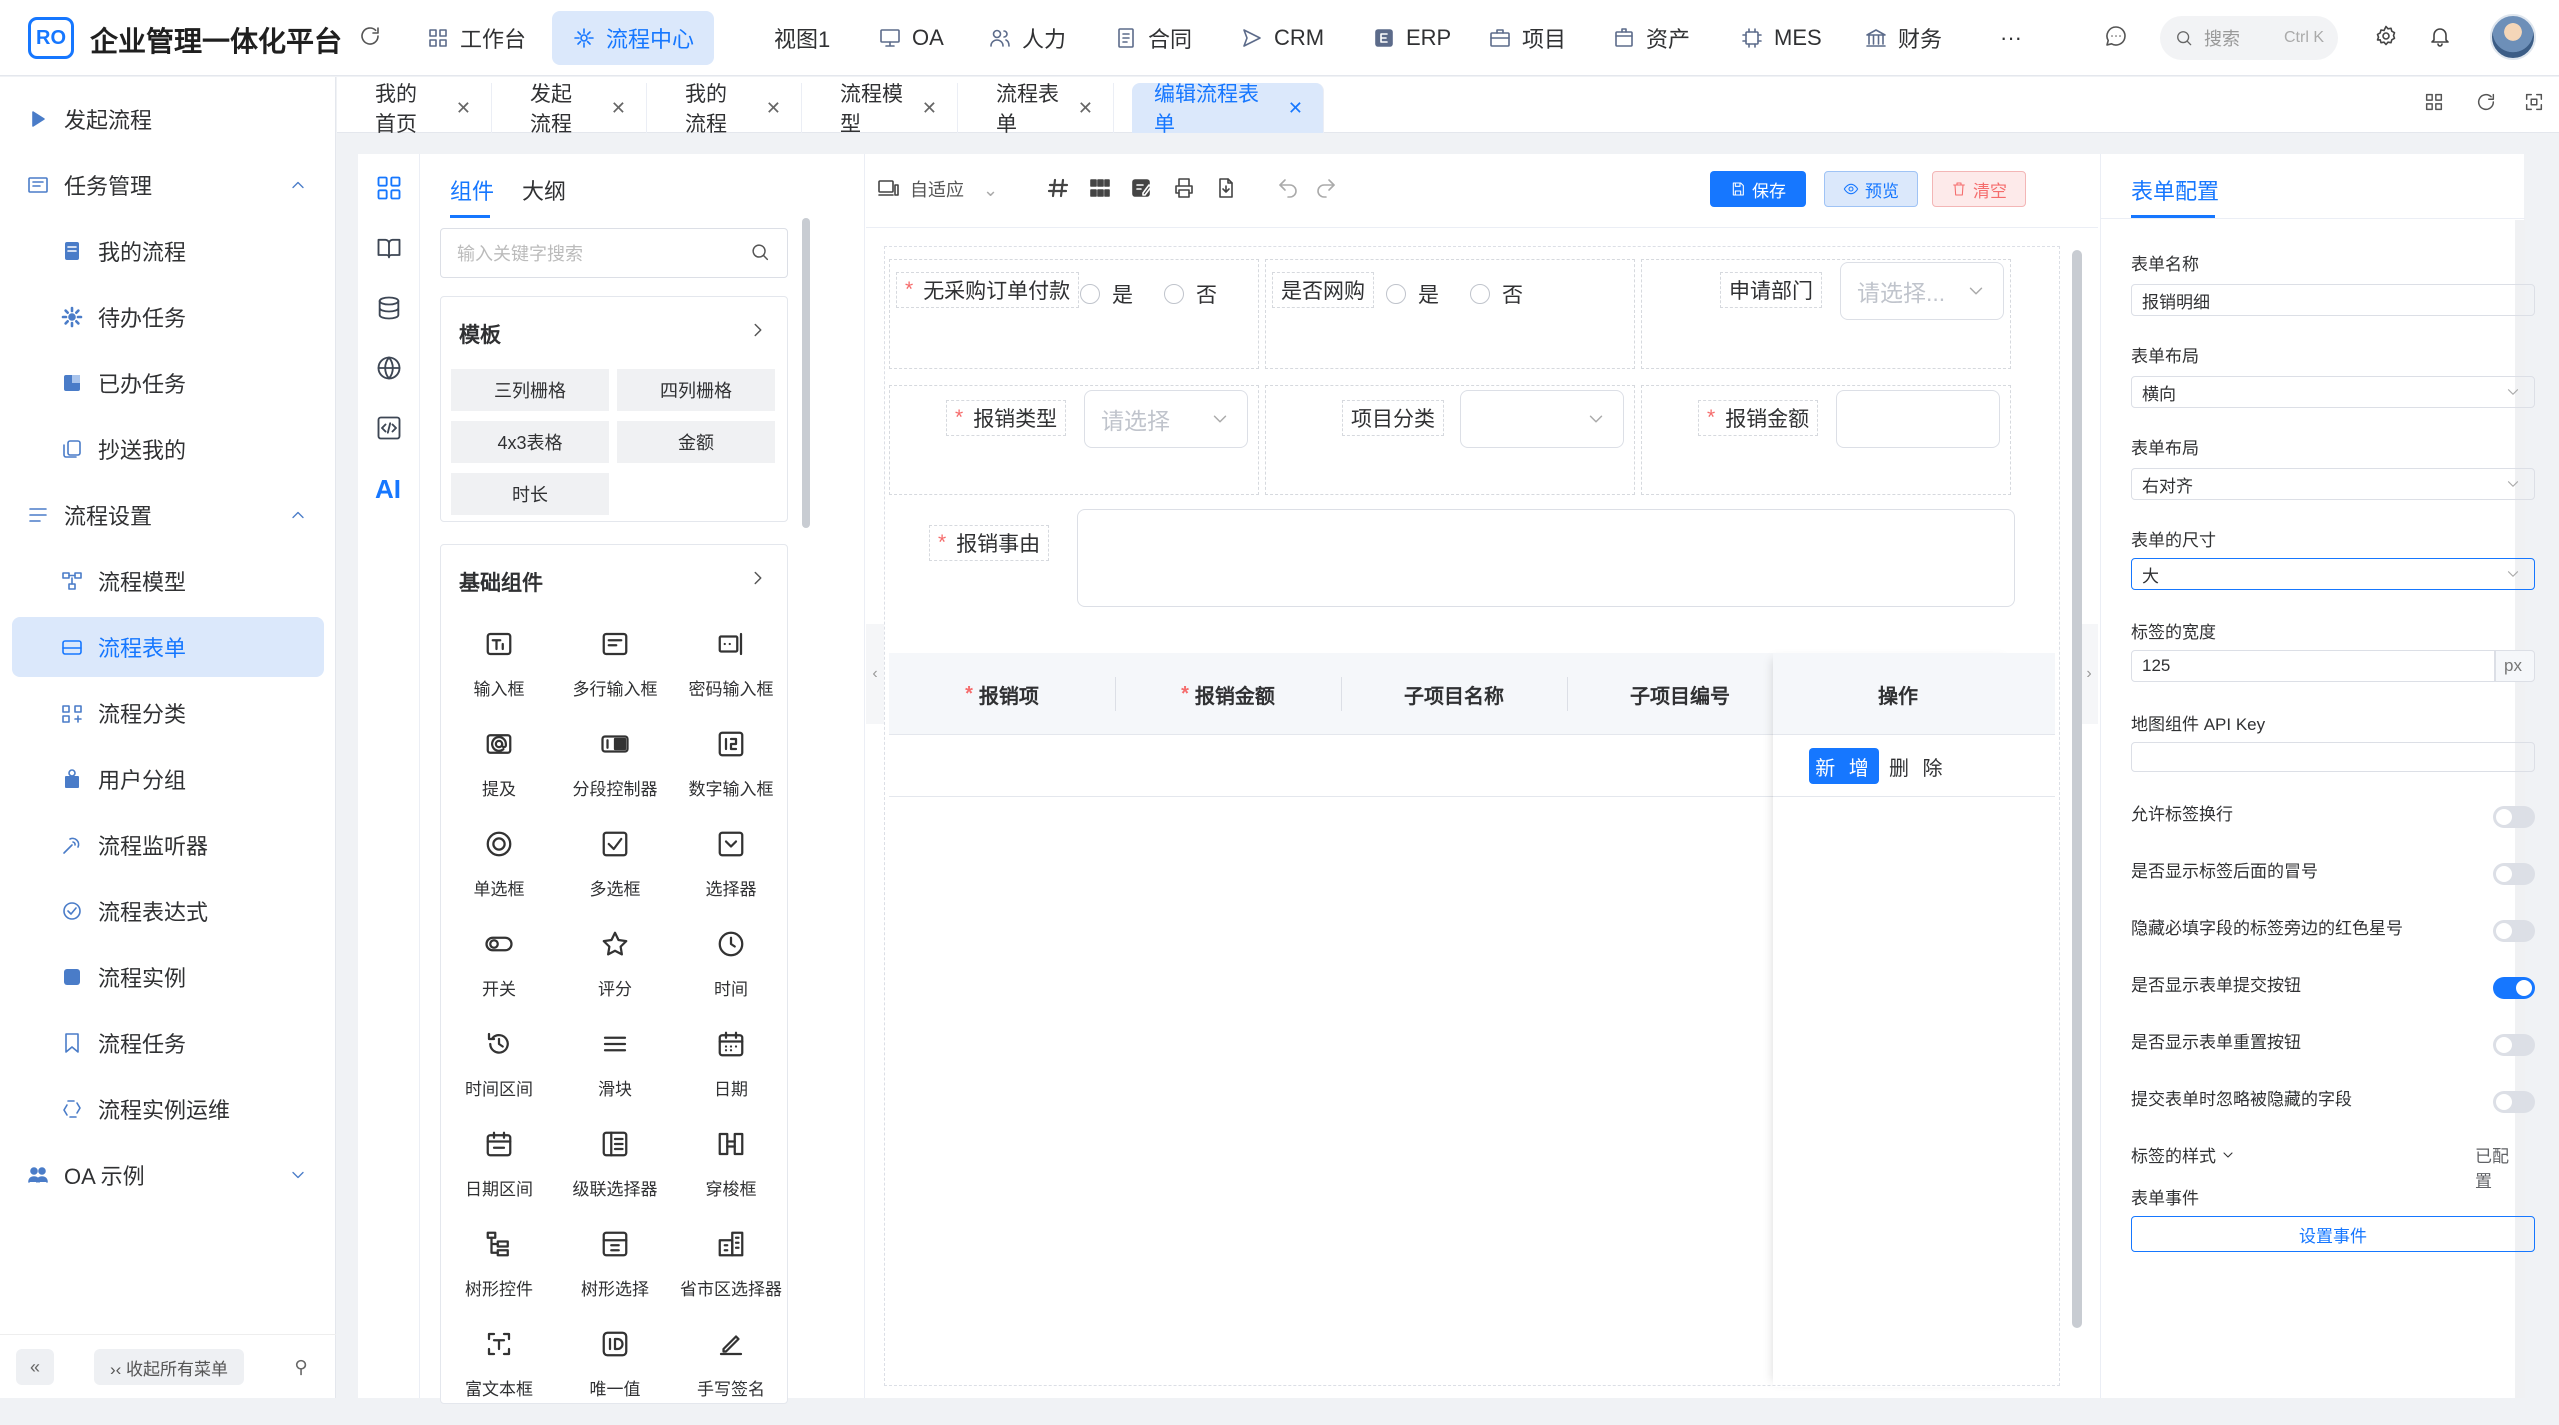 The image size is (2559, 1425). Describe the element at coordinates (168, 185) in the screenshot. I see `sidebar-group-task-management: 任务管理` at that location.